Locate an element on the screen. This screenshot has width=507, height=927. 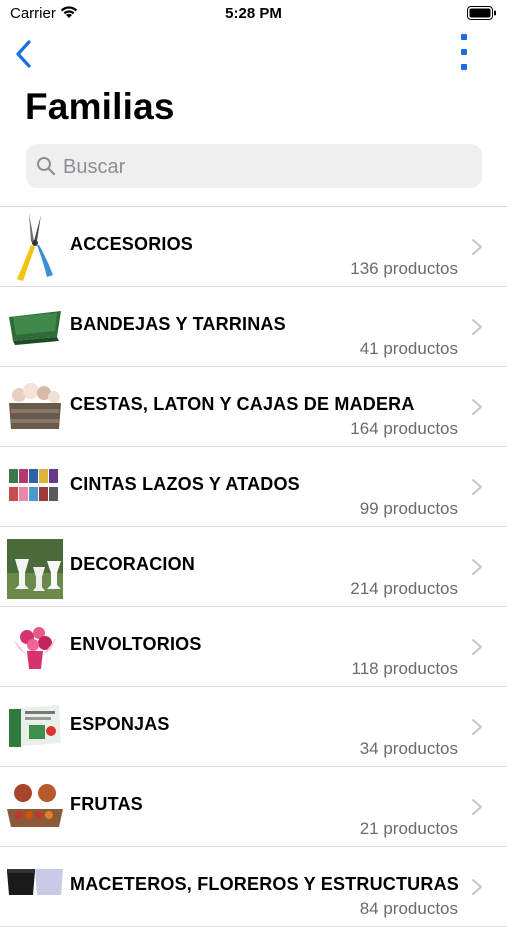
more-vertical-icon is located at coordinates (464, 52).